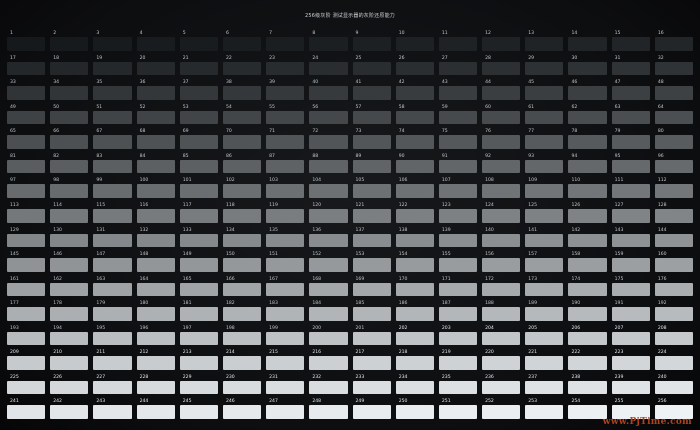  What do you see at coordinates (489, 255) in the screenshot?
I see `gray-patch-number: 156` at bounding box center [489, 255].